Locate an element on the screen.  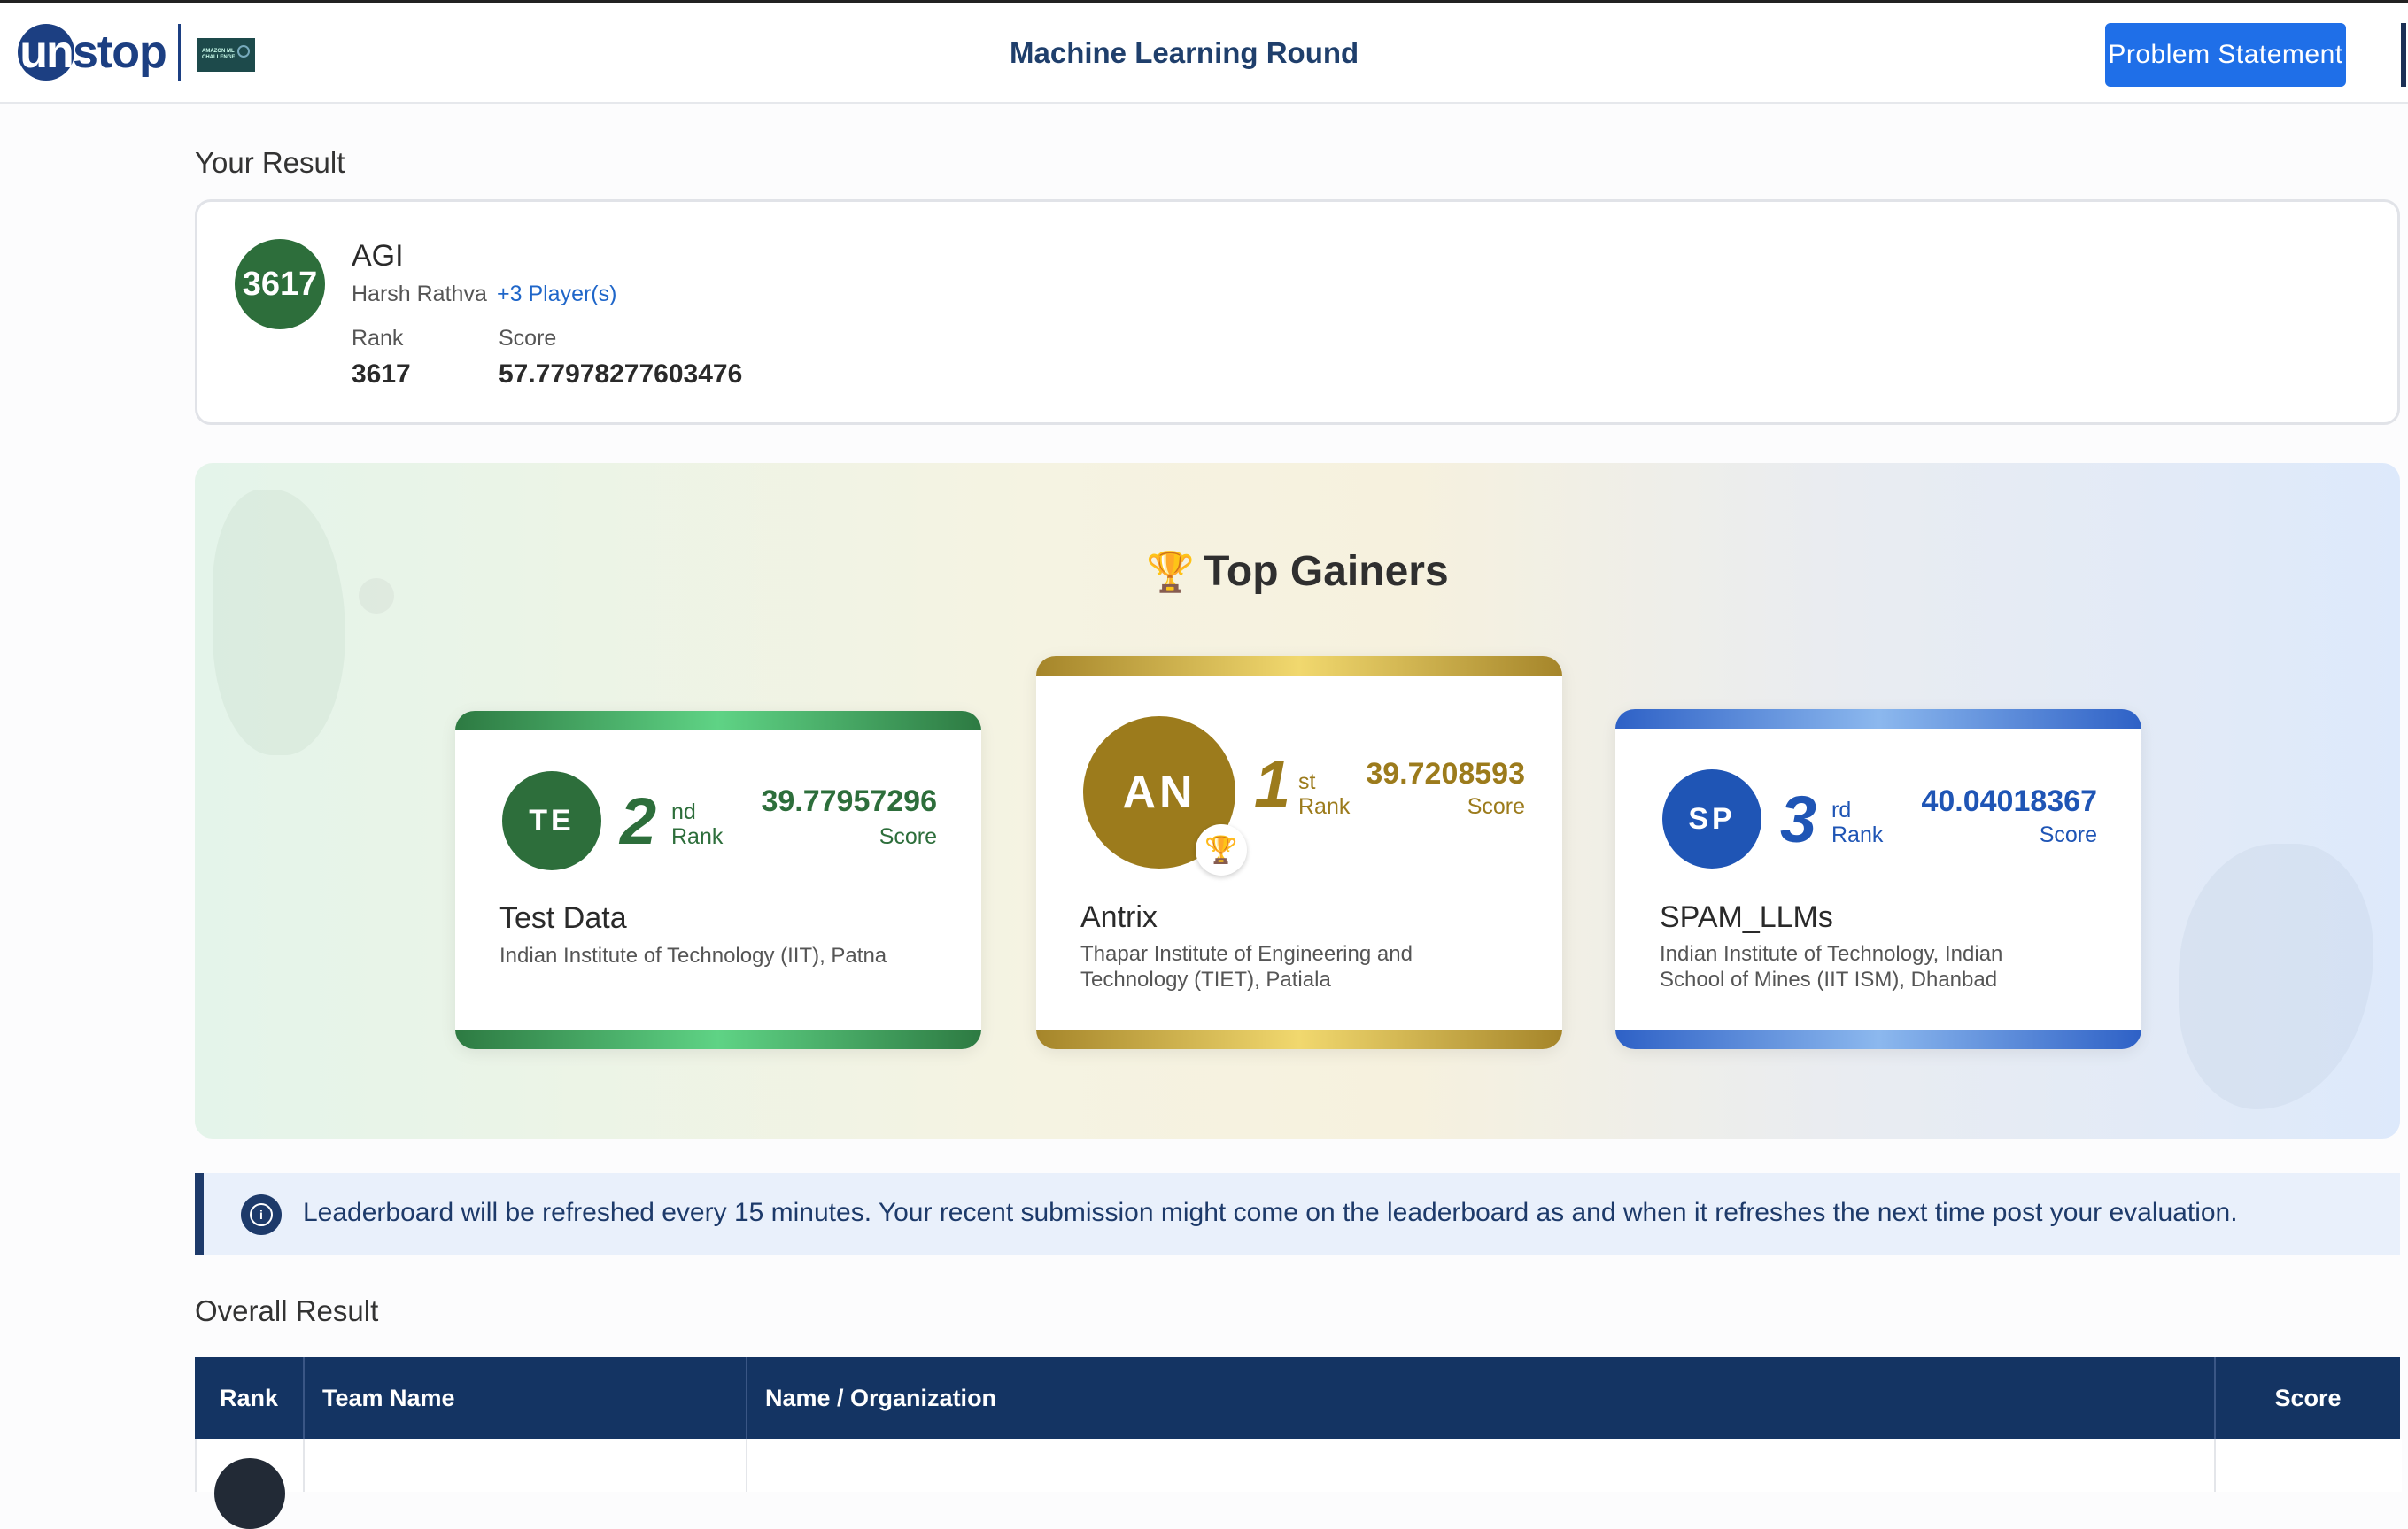
team-name: Antrix is located at coordinates (1119, 917).